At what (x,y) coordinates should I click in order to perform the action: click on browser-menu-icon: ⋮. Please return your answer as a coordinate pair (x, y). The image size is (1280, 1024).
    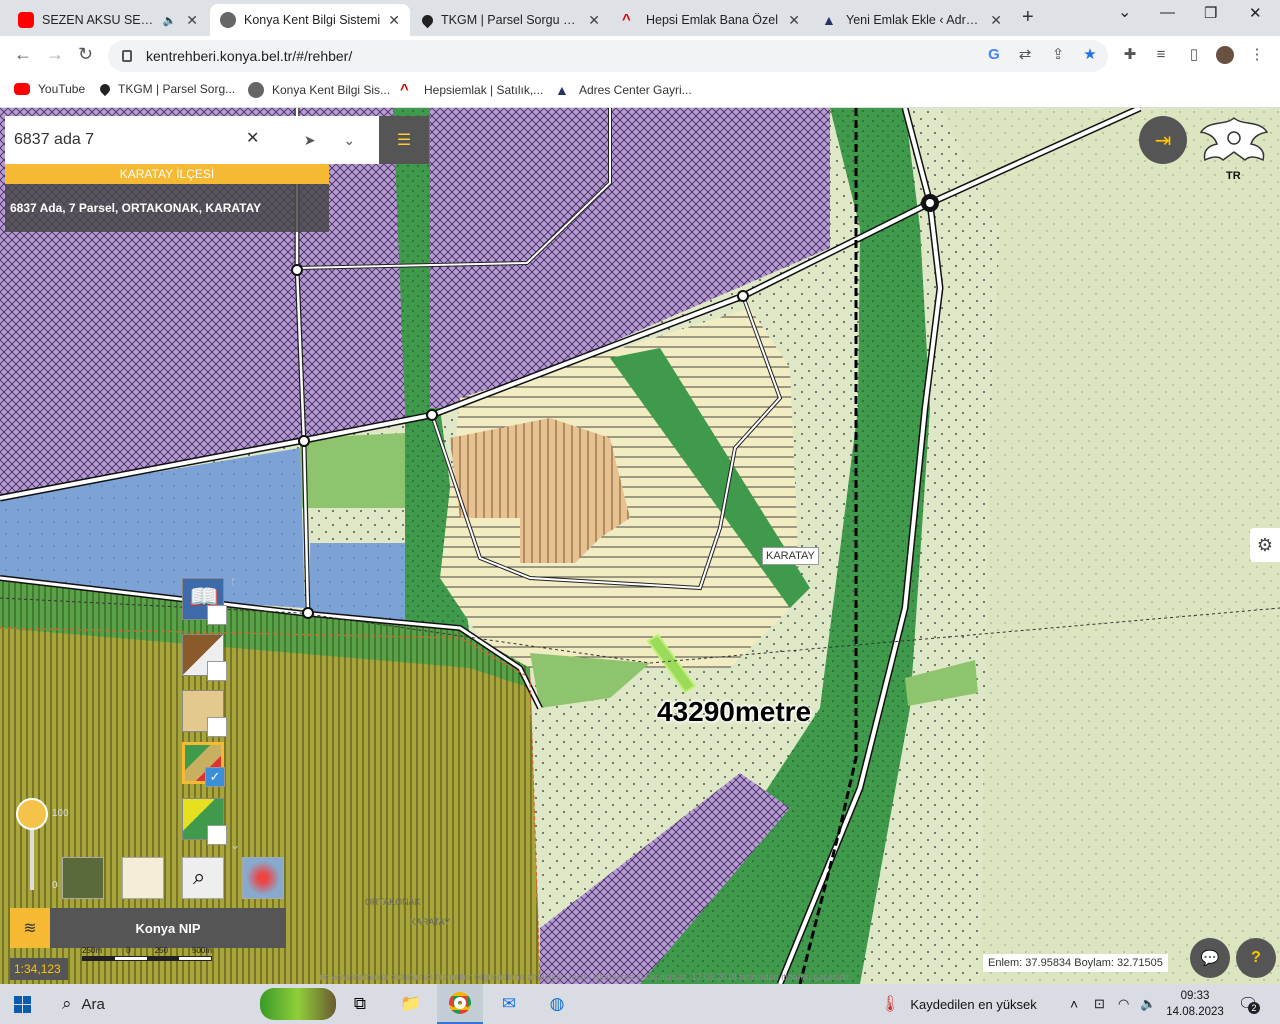
    Looking at the image, I should click on (1257, 55).